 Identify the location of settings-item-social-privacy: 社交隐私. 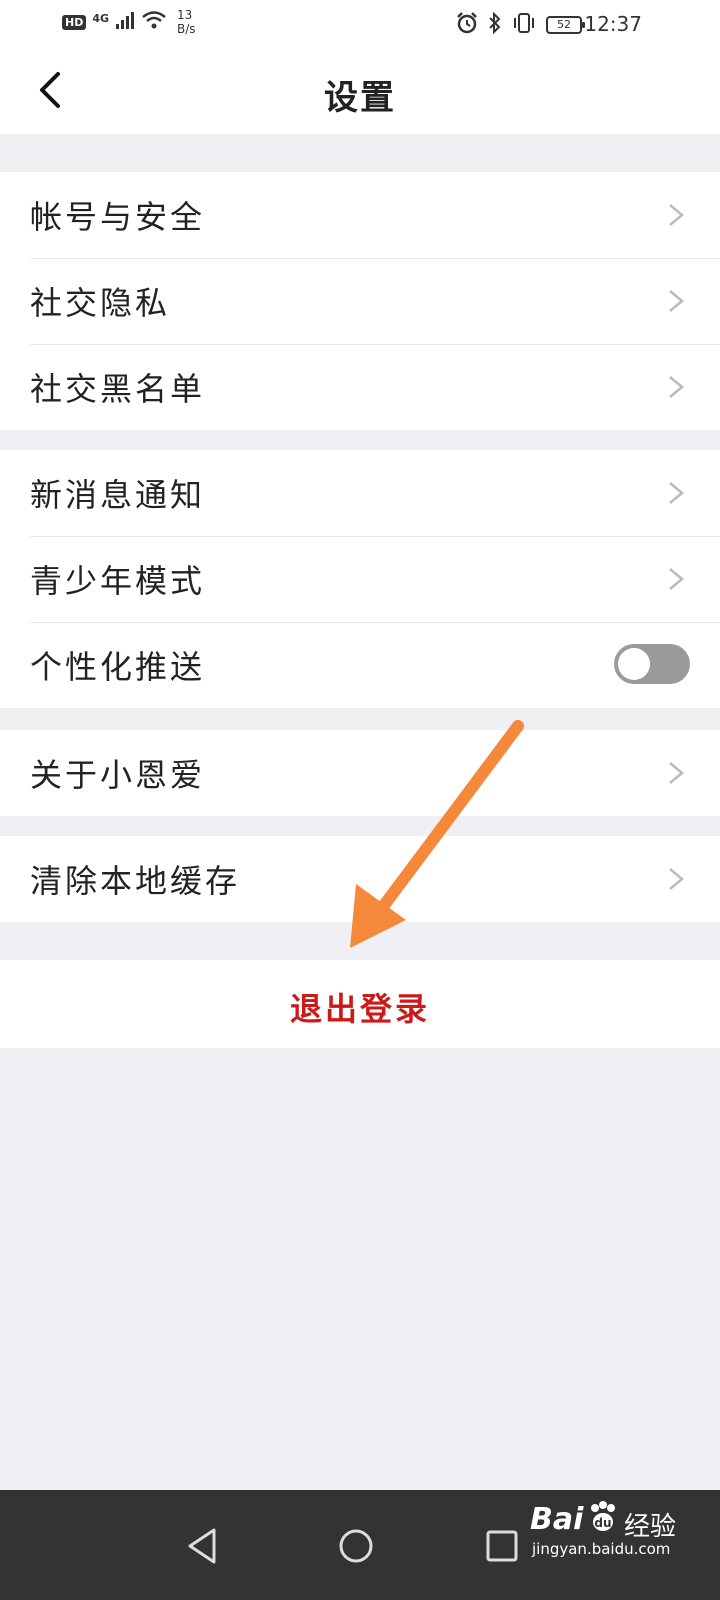
(360, 301).